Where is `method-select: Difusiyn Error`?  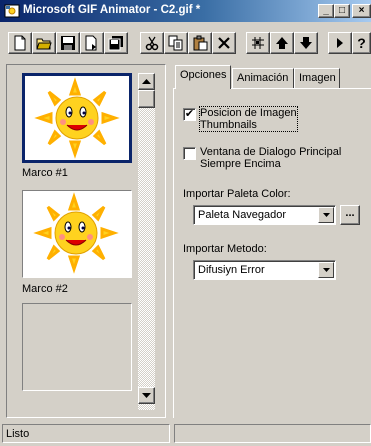 method-select: Difusiyn Error is located at coordinates (264, 270).